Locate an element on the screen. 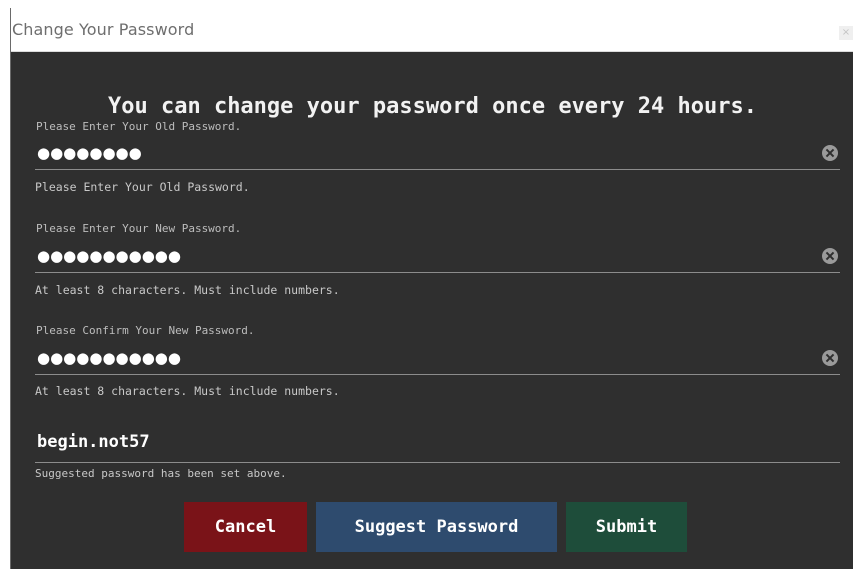 This screenshot has width=853, height=569. old-password-helper: Please Enter Your Old Password. is located at coordinates (142, 187).